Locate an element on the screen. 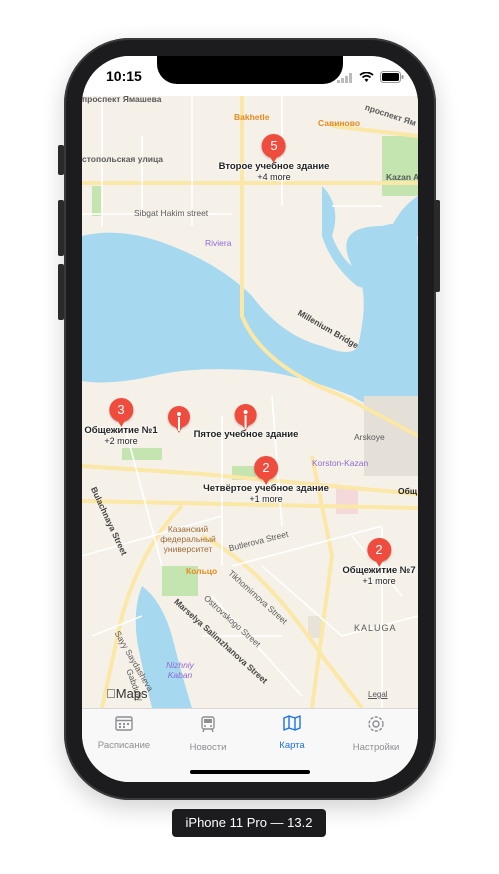 This screenshot has height=874, width=499. street-label: стопольская улица is located at coordinates (123, 159).